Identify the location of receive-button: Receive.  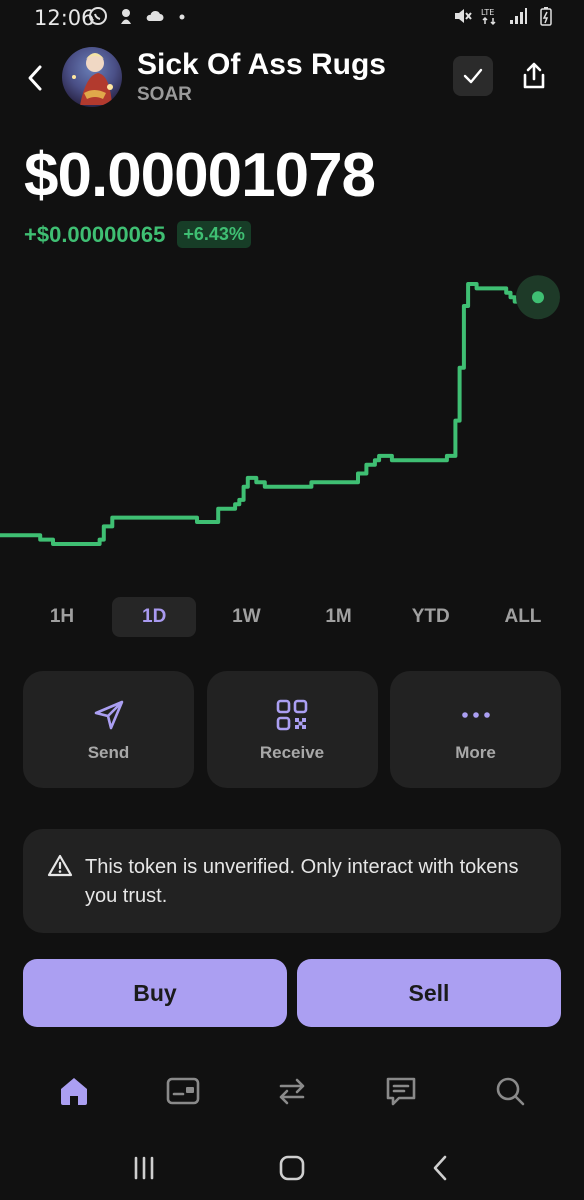
(292, 729).